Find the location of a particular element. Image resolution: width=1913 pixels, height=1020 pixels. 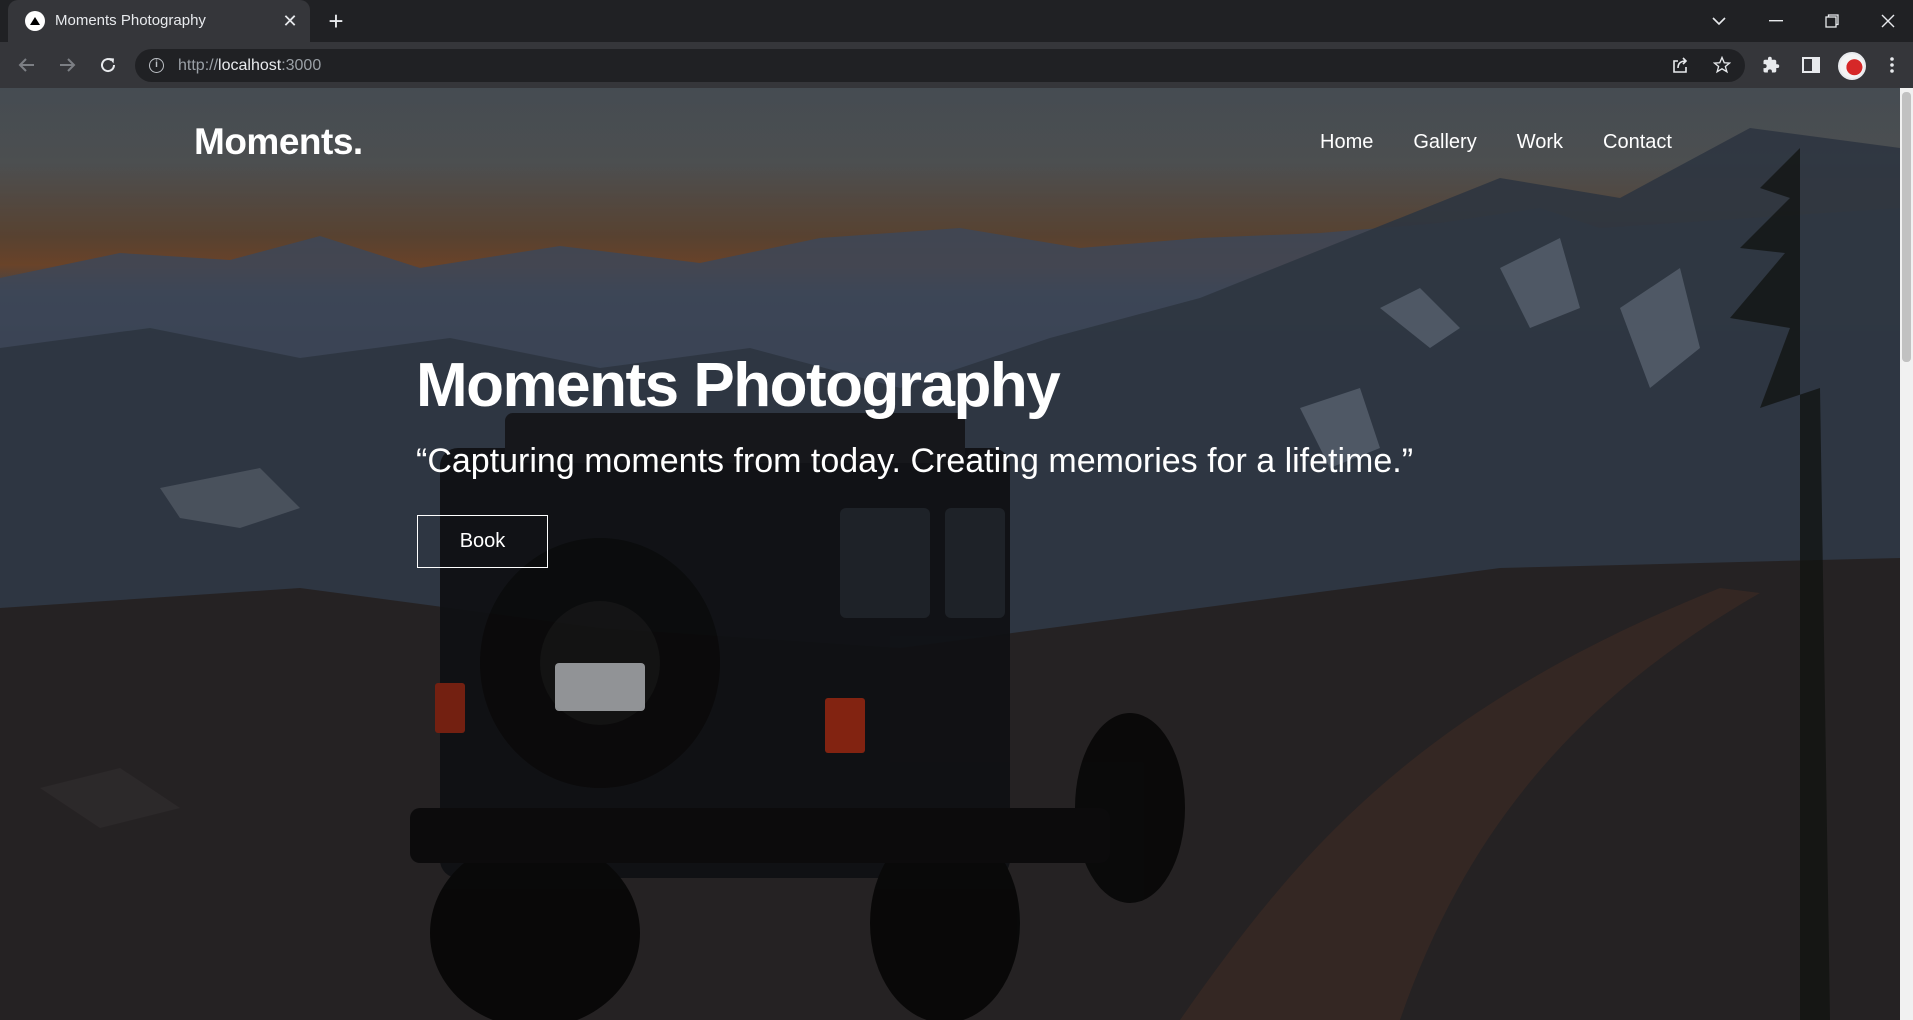

site-logo: Moments. is located at coordinates (278, 142).